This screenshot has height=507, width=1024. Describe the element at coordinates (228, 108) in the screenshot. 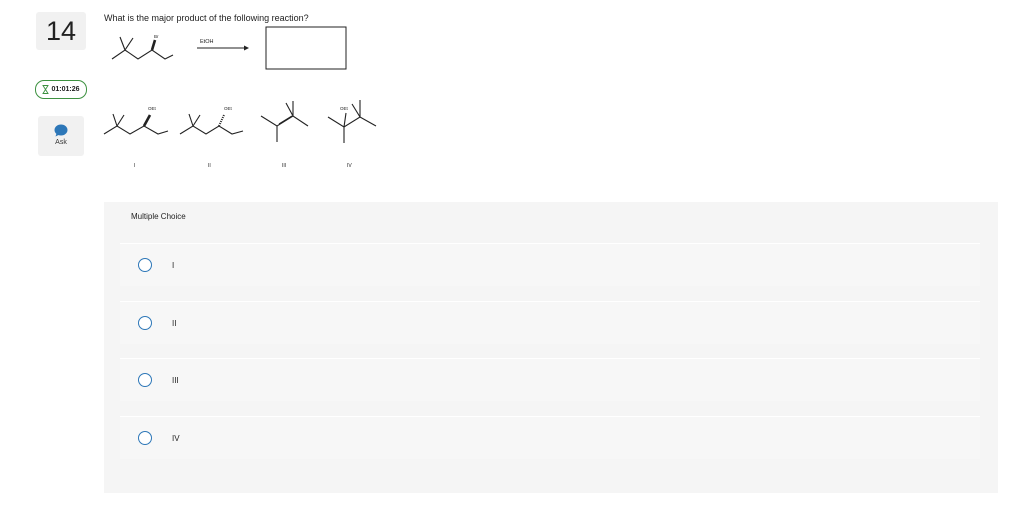

I see `structure-ii-oet: OEt` at that location.